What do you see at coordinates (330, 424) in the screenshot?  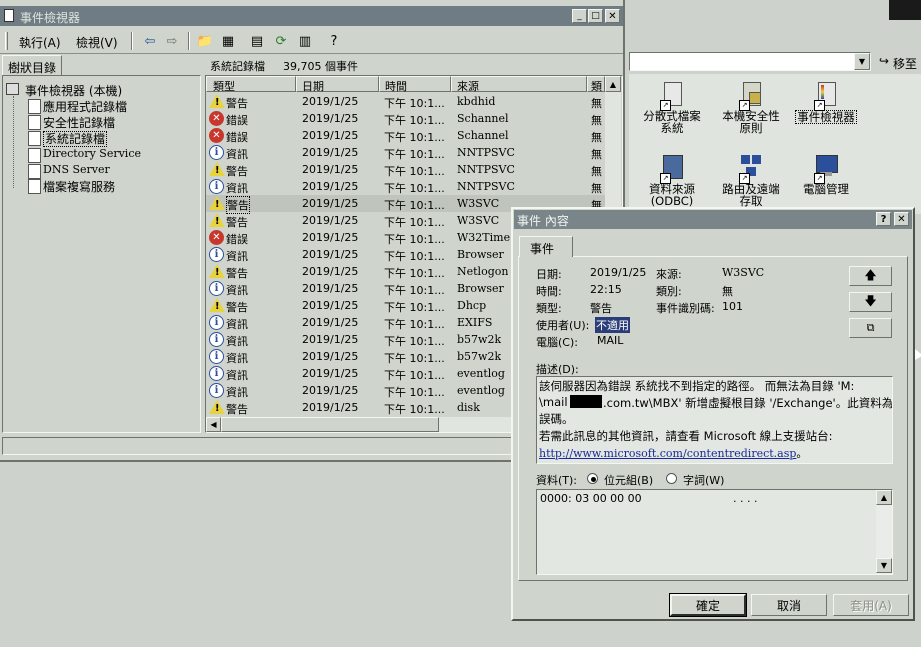 I see `horizontal-scroll-thumb` at bounding box center [330, 424].